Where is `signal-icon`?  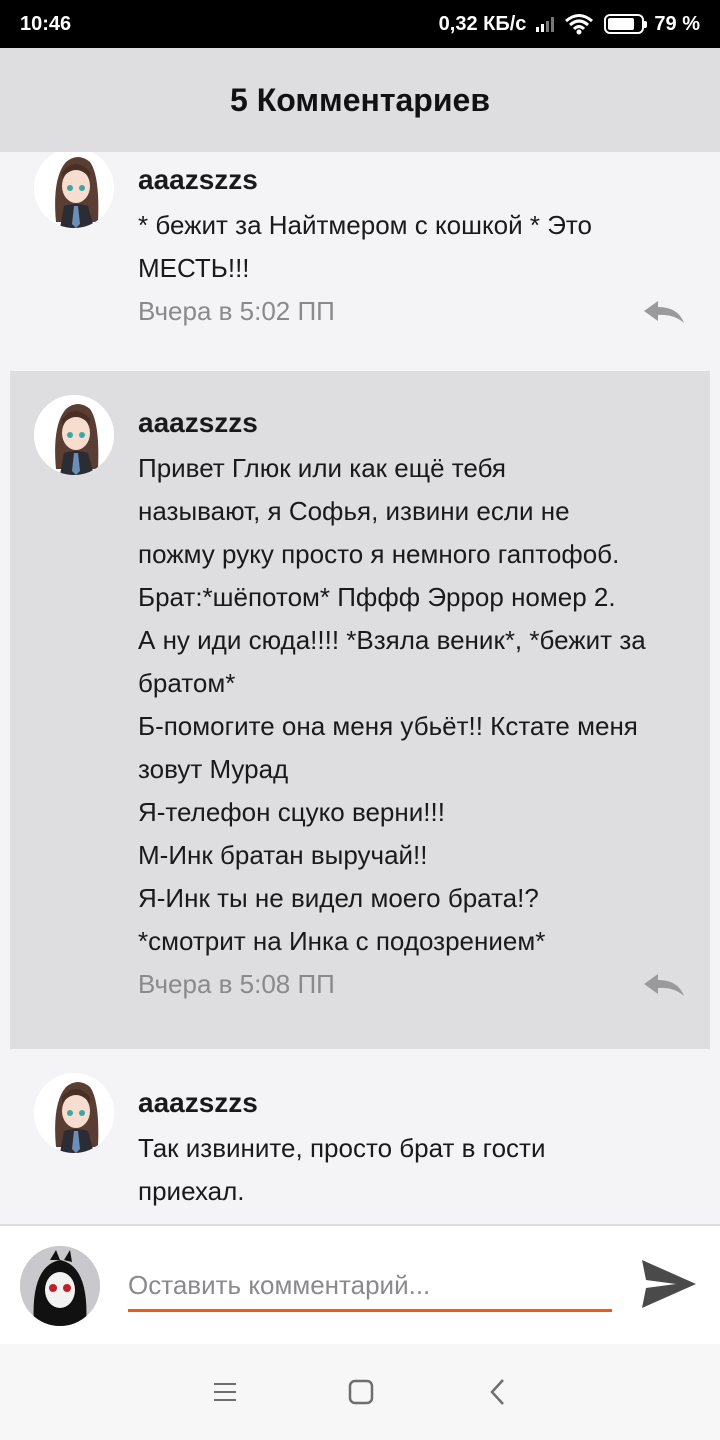 signal-icon is located at coordinates (545, 24).